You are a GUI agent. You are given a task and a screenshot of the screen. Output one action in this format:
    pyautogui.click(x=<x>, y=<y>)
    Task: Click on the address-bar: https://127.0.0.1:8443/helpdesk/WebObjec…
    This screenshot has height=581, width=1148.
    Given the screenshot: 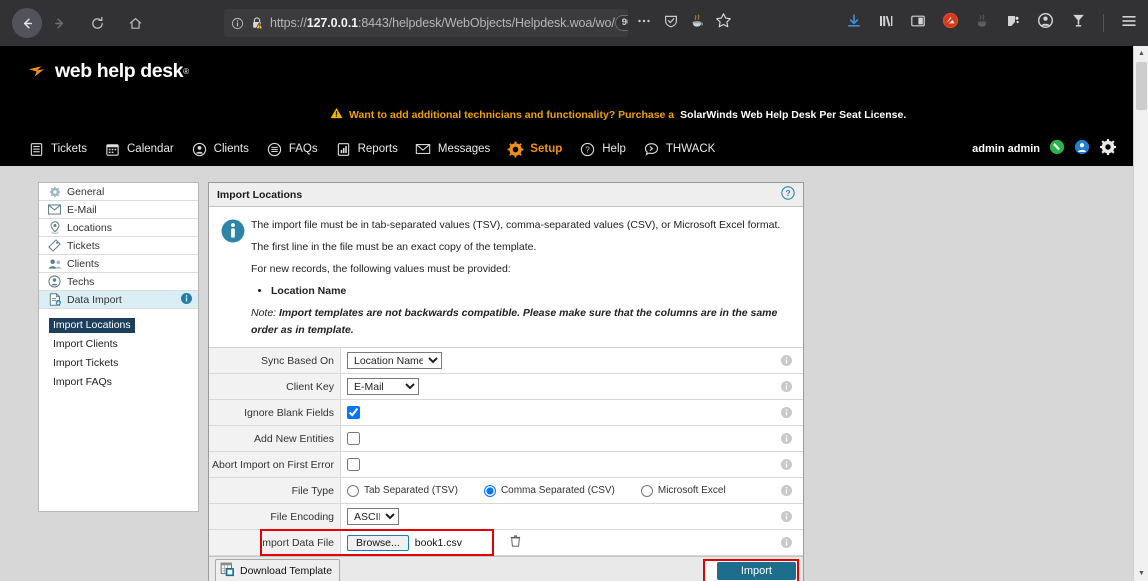 What is the action you would take?
    pyautogui.click(x=426, y=23)
    